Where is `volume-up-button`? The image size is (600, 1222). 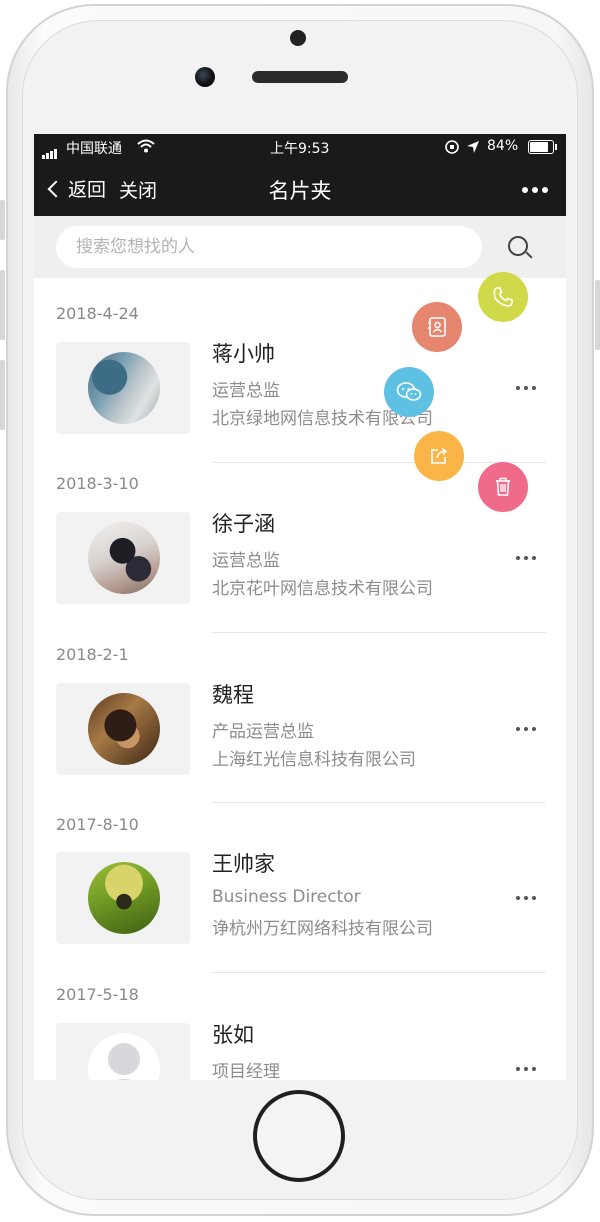 volume-up-button is located at coordinates (2, 305).